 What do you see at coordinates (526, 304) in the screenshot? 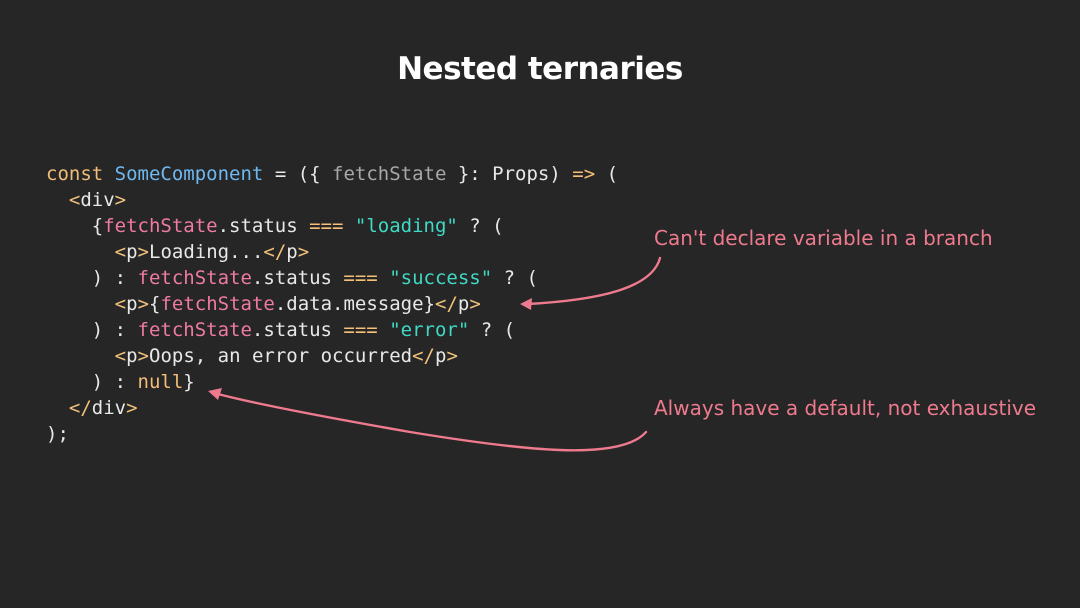
I see `arrowhead-success` at bounding box center [526, 304].